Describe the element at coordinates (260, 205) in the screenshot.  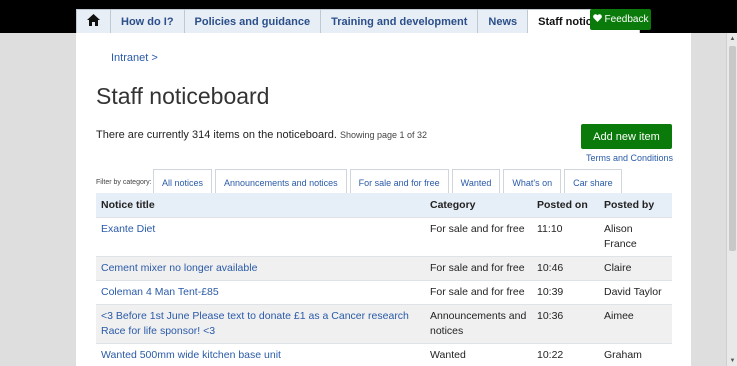
I see `header-notice-title: Notice title` at that location.